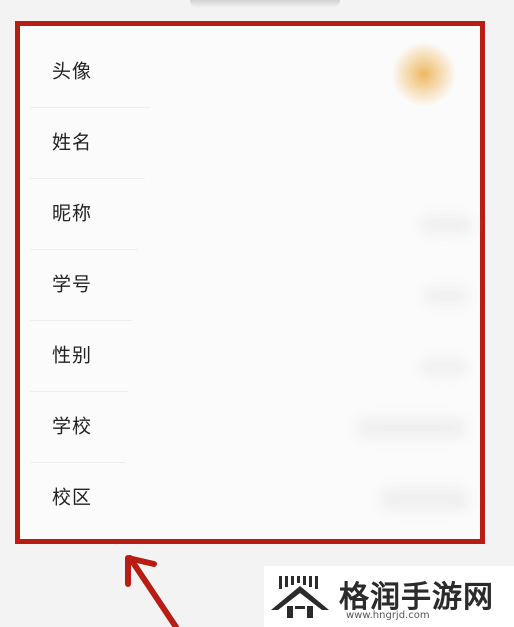 This screenshot has height=627, width=514. I want to click on row-label-campus: 校区, so click(72, 497).